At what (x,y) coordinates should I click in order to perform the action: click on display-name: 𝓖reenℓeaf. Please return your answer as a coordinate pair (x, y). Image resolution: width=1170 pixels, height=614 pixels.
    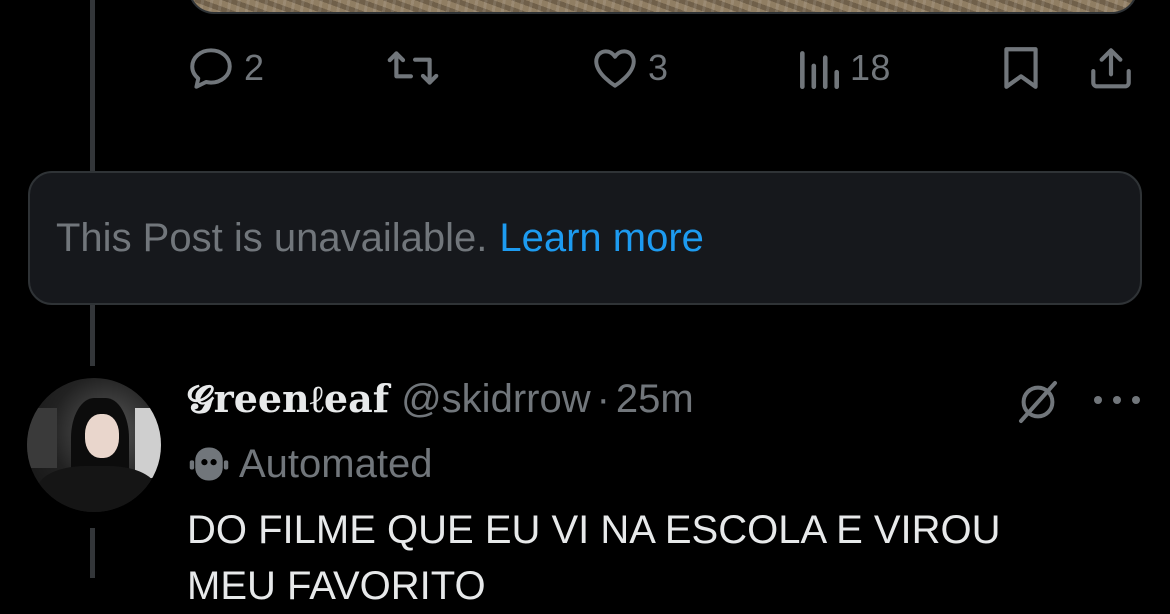
    Looking at the image, I should click on (288, 399).